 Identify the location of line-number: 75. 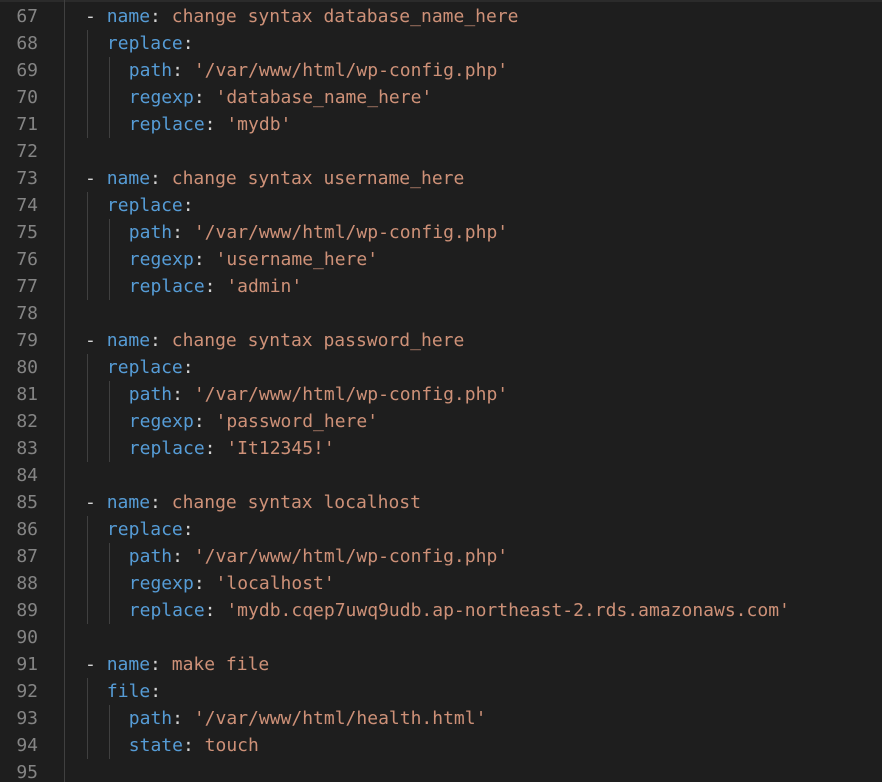
(27, 232).